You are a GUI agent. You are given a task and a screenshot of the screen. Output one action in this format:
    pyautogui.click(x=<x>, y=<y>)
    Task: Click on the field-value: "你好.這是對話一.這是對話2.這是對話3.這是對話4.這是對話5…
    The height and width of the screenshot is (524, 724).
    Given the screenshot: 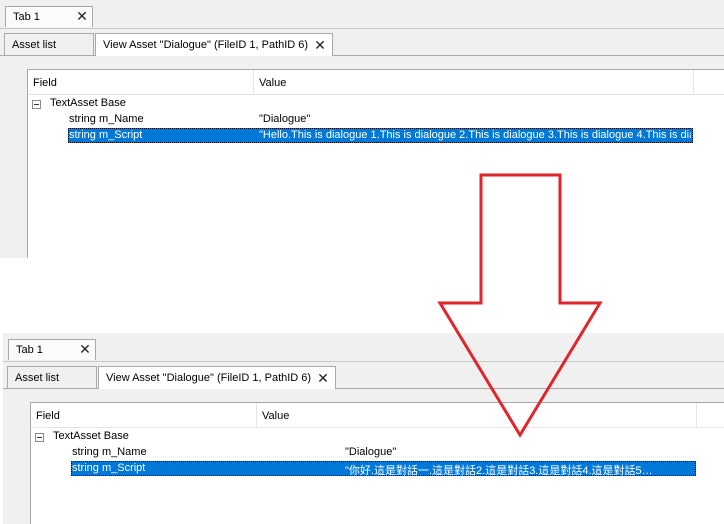 What is the action you would take?
    pyautogui.click(x=499, y=471)
    